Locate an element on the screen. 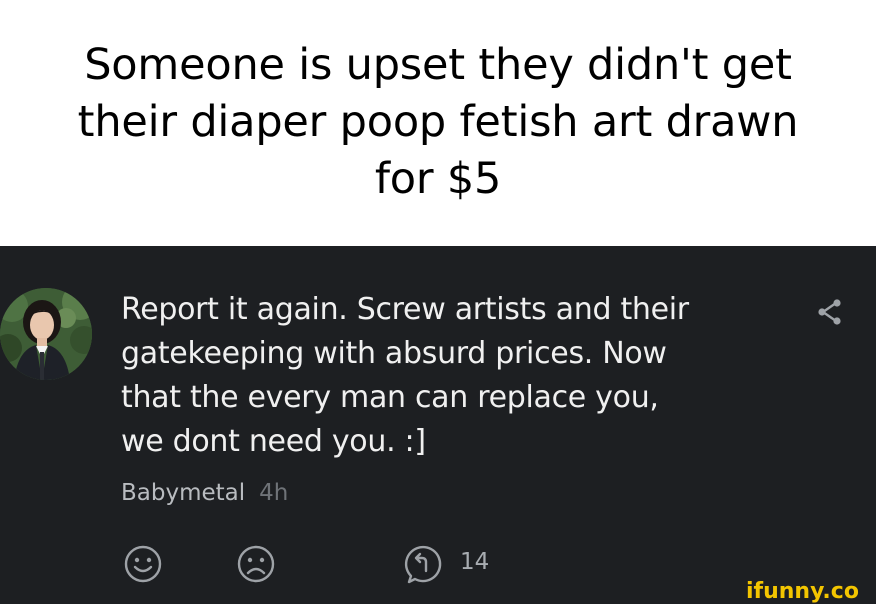  smile-icon is located at coordinates (143, 564).